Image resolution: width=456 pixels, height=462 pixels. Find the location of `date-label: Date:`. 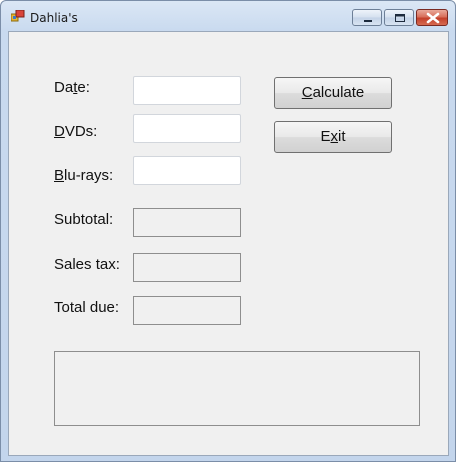

date-label: Date: is located at coordinates (72, 87).